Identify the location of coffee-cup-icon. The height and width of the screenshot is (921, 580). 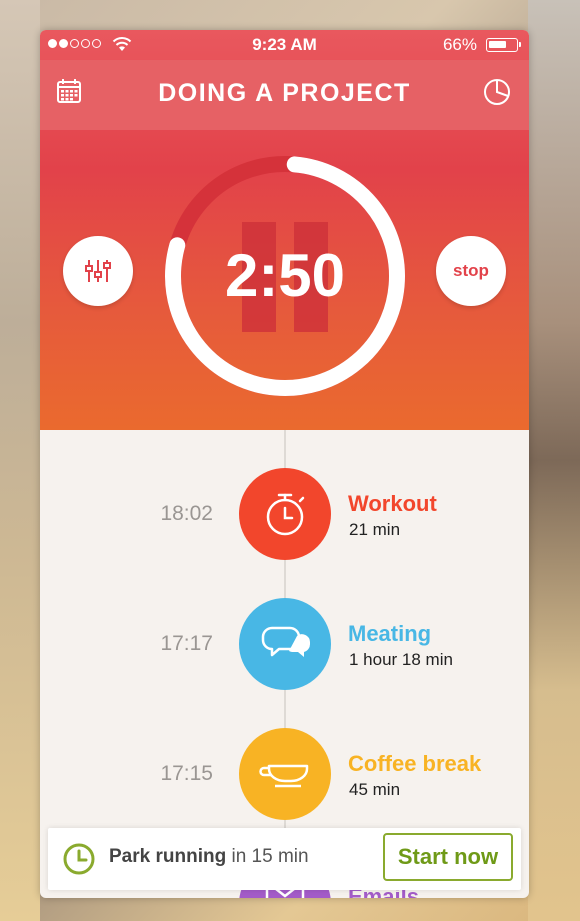
(284, 776).